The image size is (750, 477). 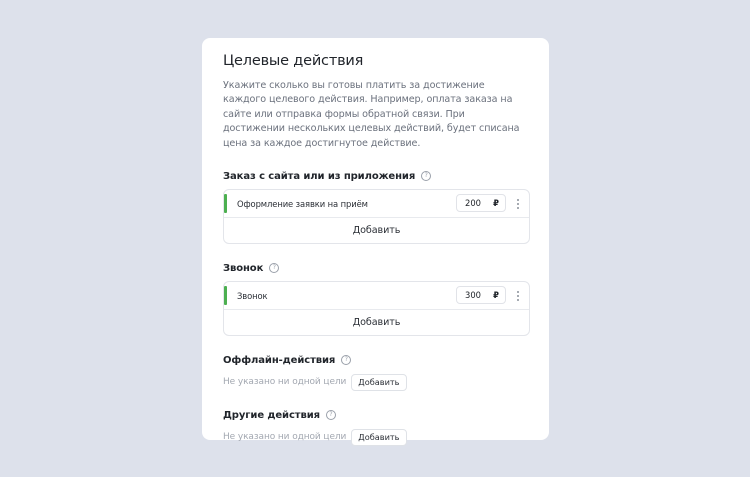 I want to click on offline-empty-state: Не указано ни одной цели Добавить, so click(x=376, y=382).